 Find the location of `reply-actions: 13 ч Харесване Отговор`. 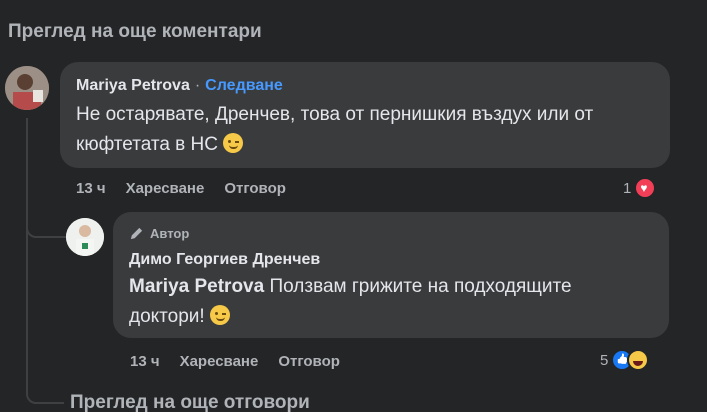

reply-actions: 13 ч Харесване Отговор is located at coordinates (235, 361).